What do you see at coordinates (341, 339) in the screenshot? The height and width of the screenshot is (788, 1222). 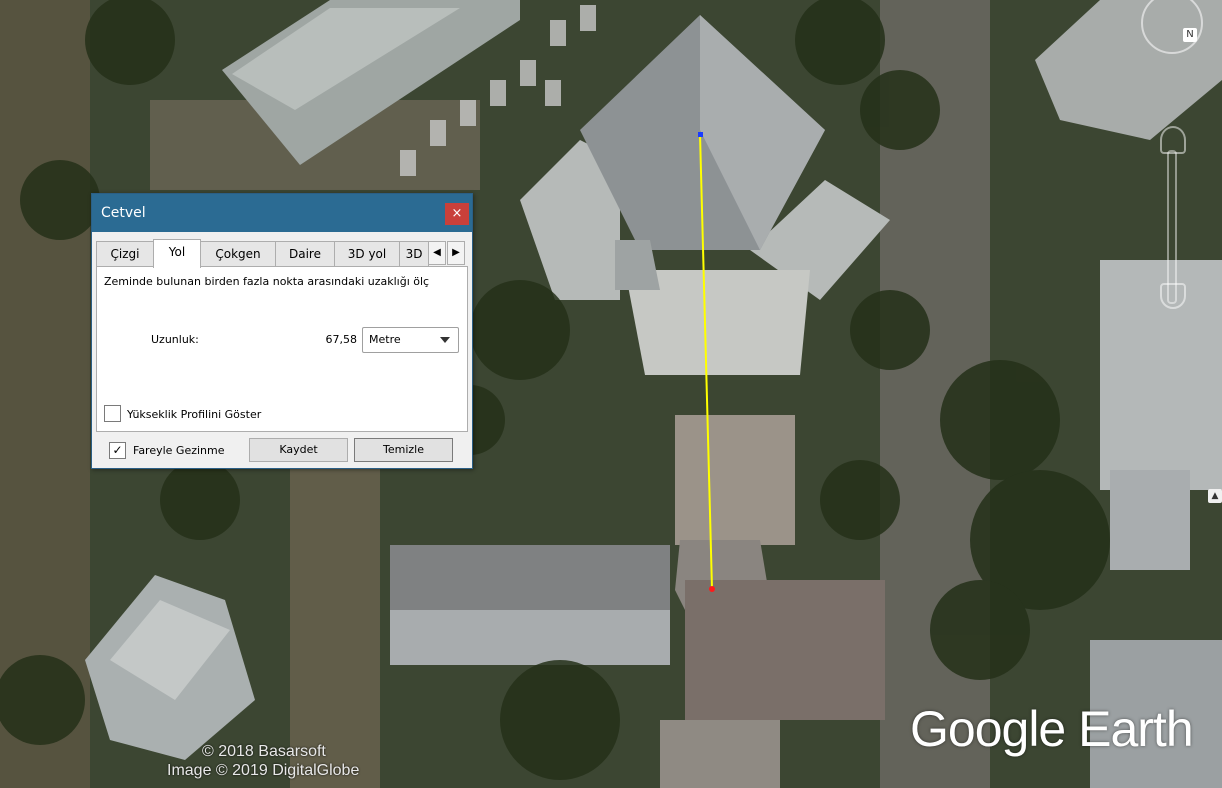 I see `length-value: 67,58` at bounding box center [341, 339].